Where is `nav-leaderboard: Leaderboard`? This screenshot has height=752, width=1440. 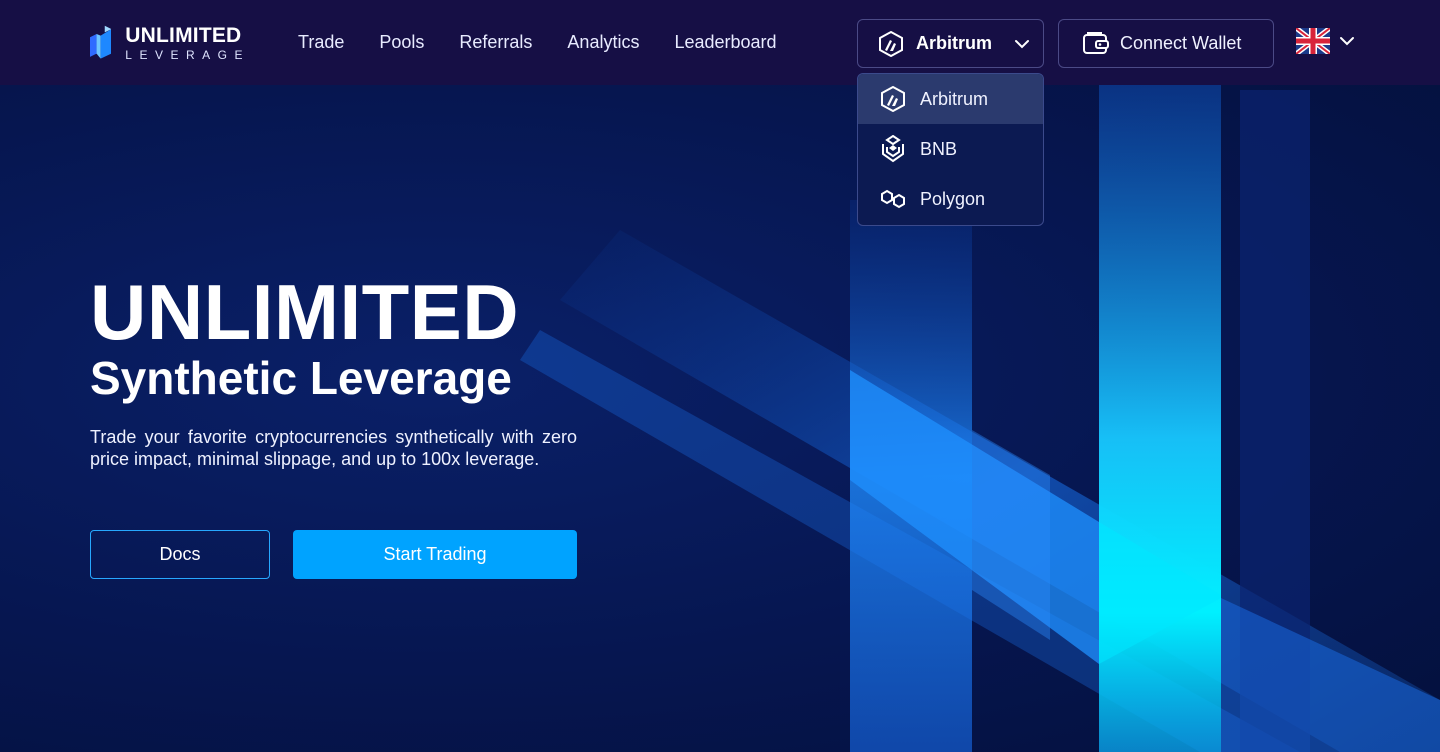 nav-leaderboard: Leaderboard is located at coordinates (725, 42).